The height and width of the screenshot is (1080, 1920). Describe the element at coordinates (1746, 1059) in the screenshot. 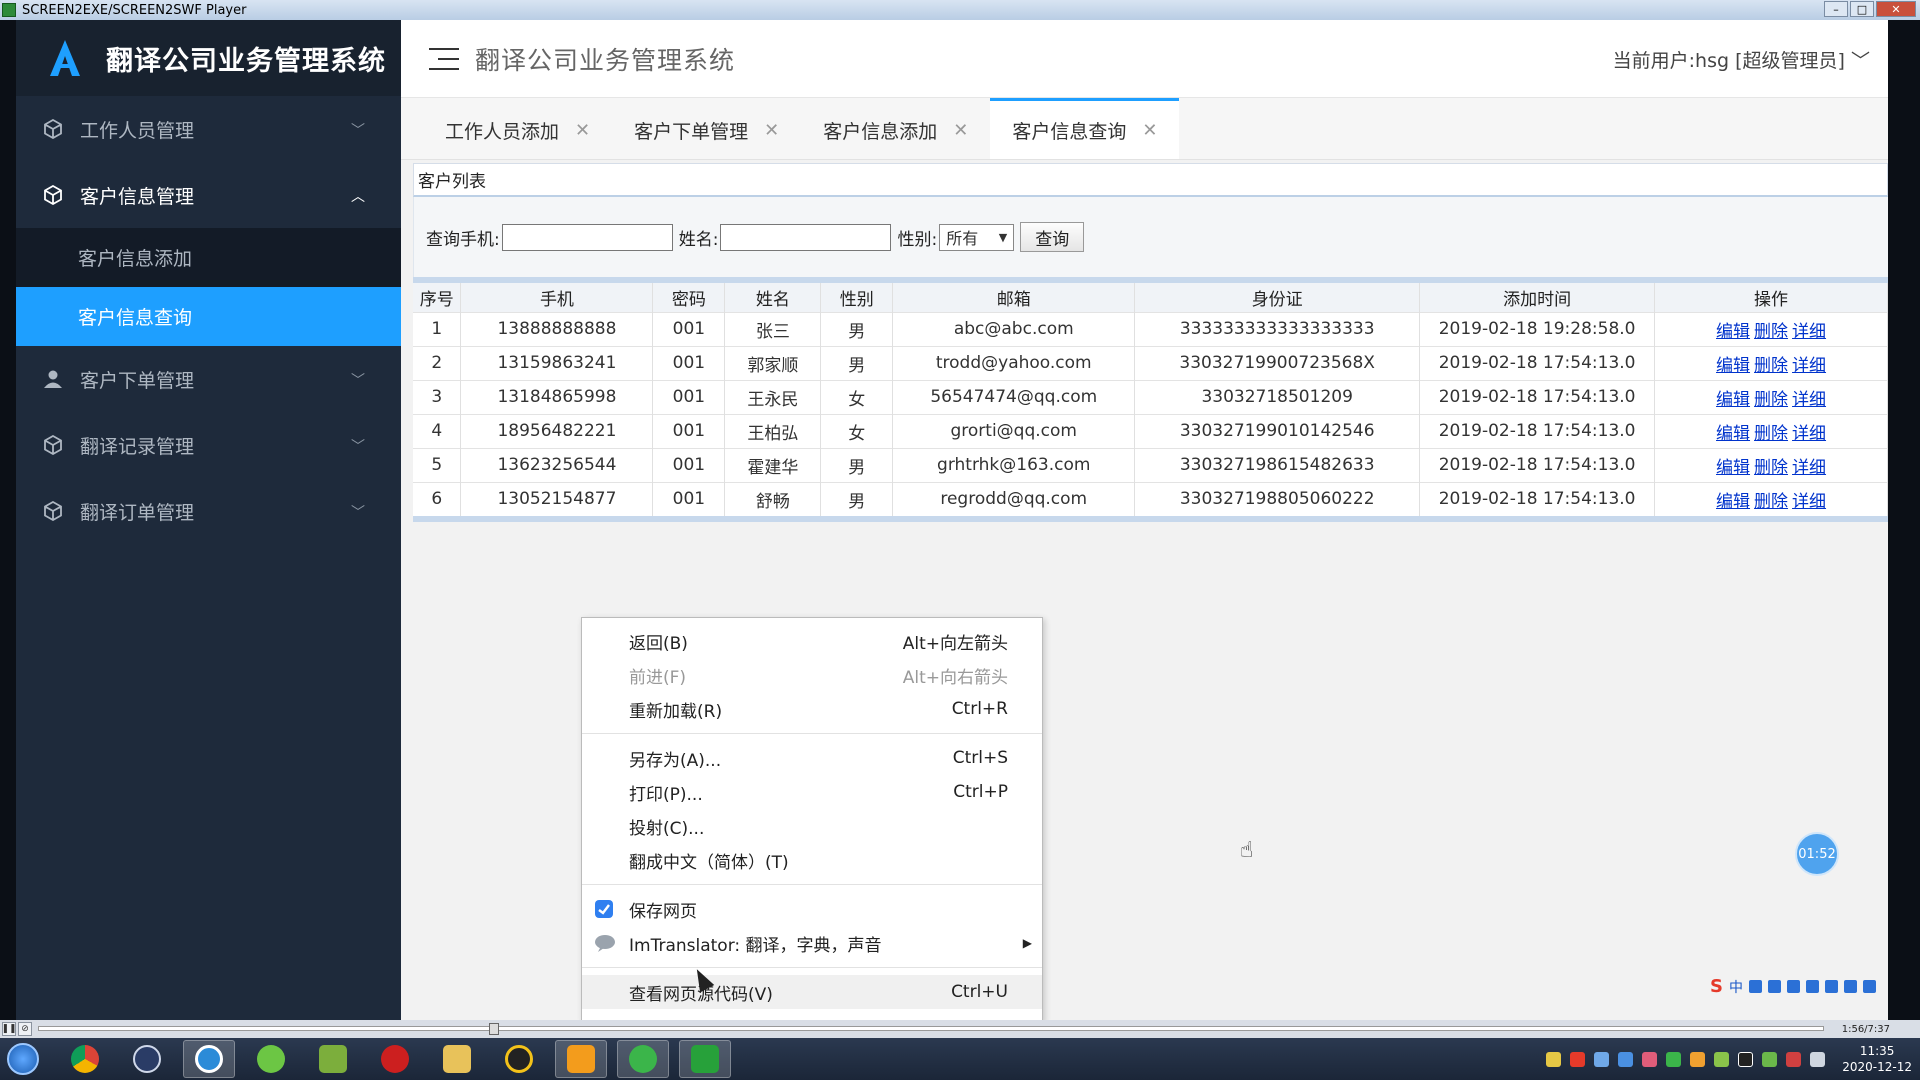

I see `qq-tray-icon` at that location.